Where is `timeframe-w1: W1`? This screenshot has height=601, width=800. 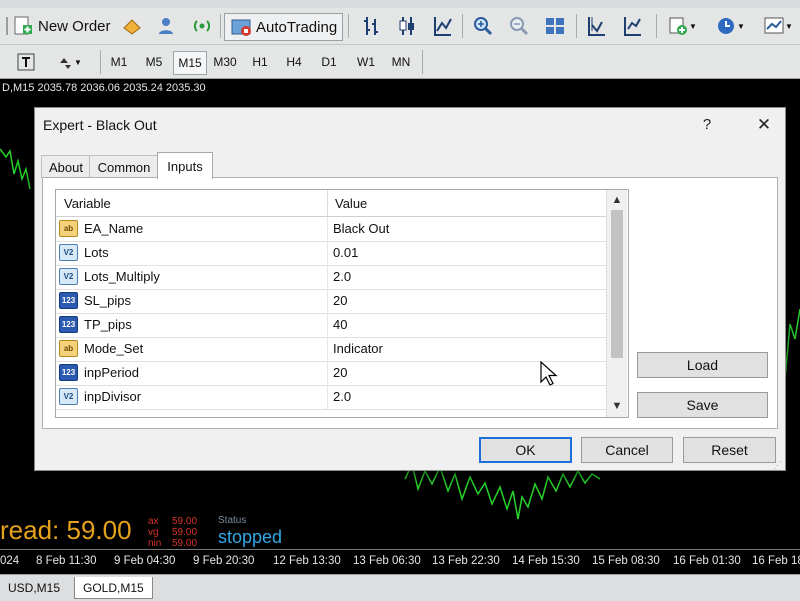
timeframe-w1: W1 is located at coordinates (366, 62).